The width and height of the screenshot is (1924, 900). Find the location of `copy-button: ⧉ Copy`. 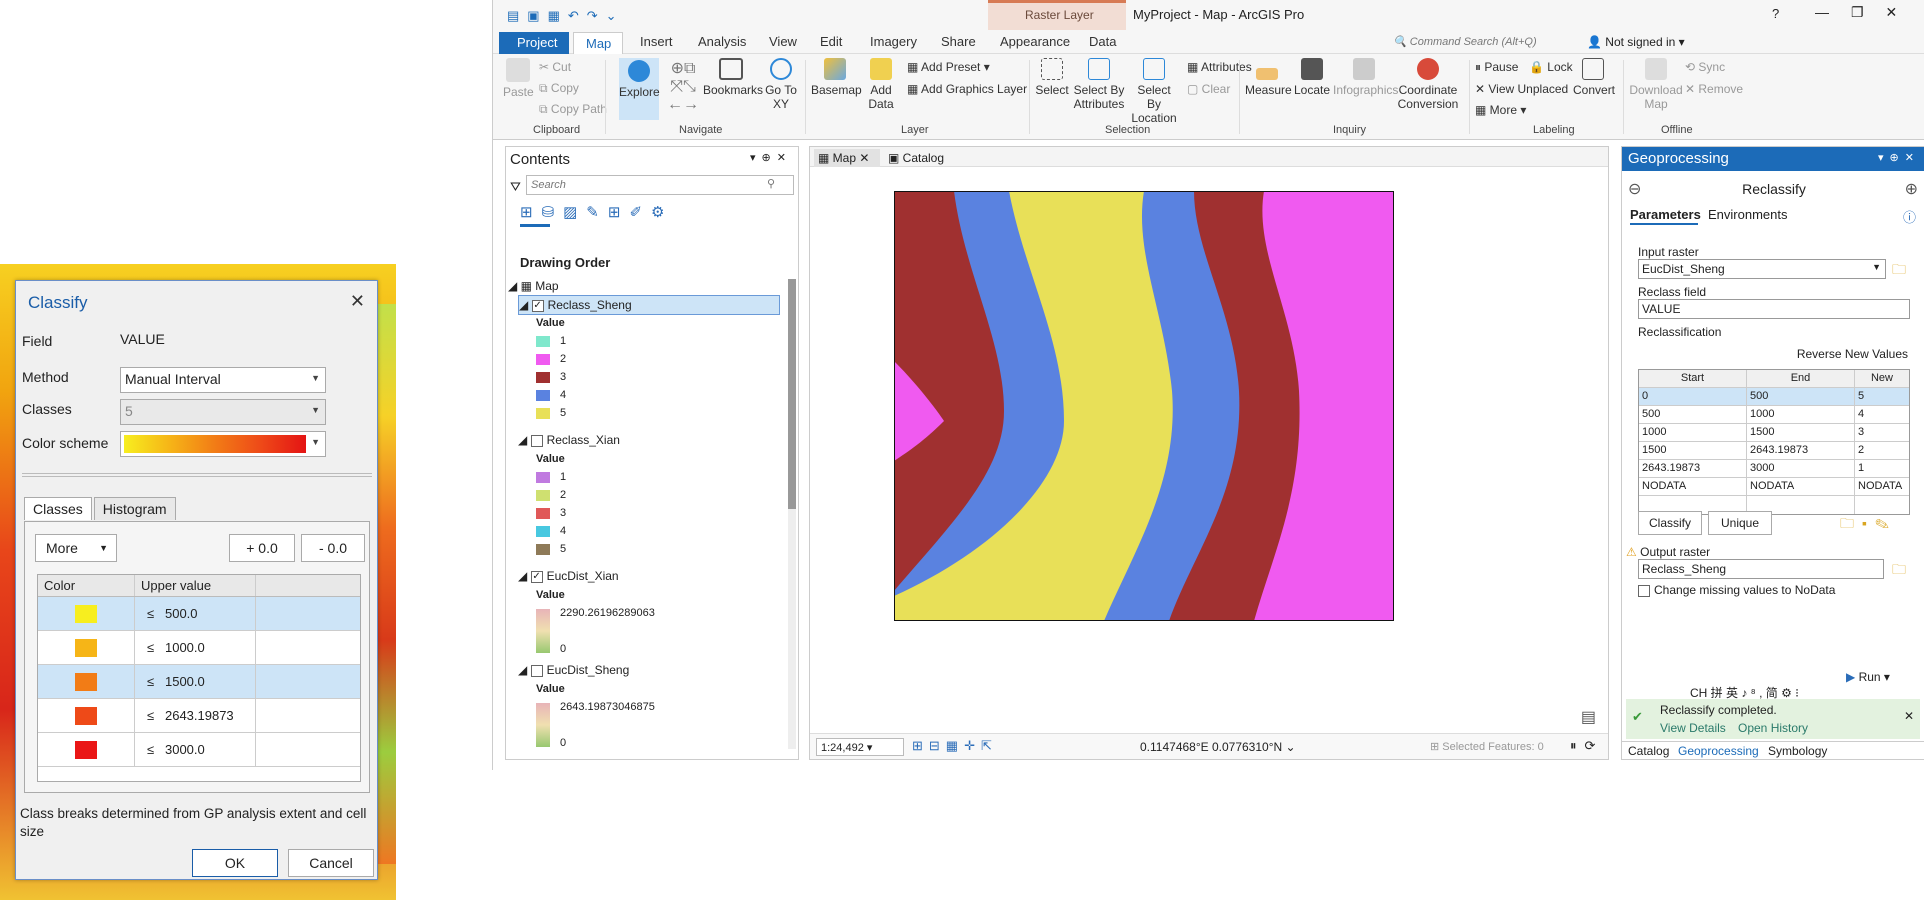

copy-button: ⧉ Copy is located at coordinates (559, 88).